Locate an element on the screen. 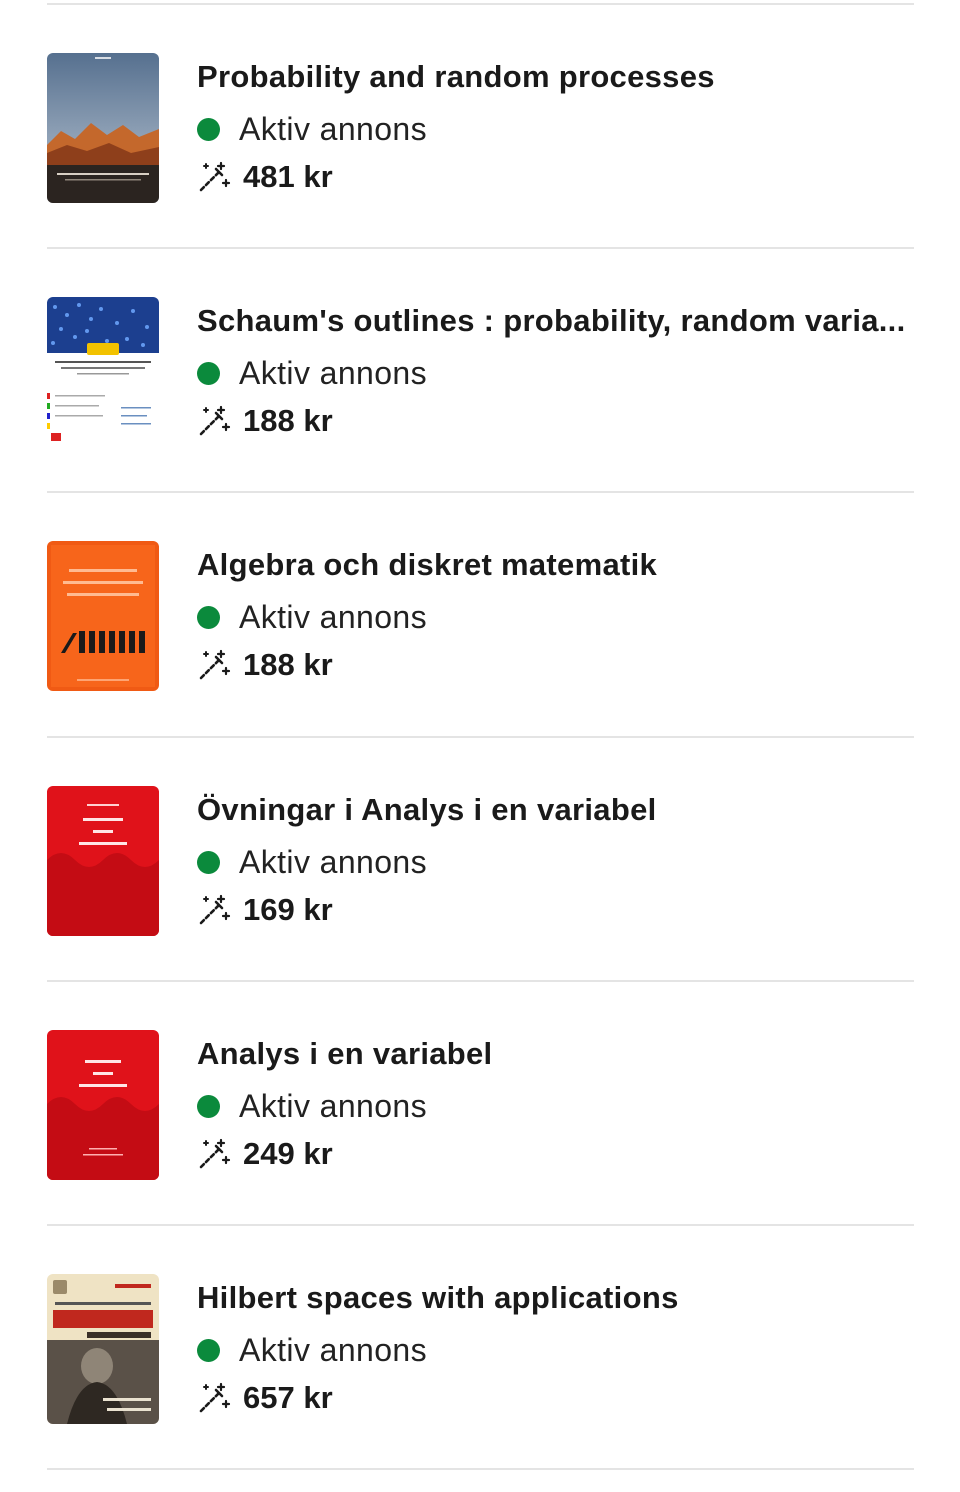 The width and height of the screenshot is (960, 1492). listing-price: 481 kr is located at coordinates (265, 177).